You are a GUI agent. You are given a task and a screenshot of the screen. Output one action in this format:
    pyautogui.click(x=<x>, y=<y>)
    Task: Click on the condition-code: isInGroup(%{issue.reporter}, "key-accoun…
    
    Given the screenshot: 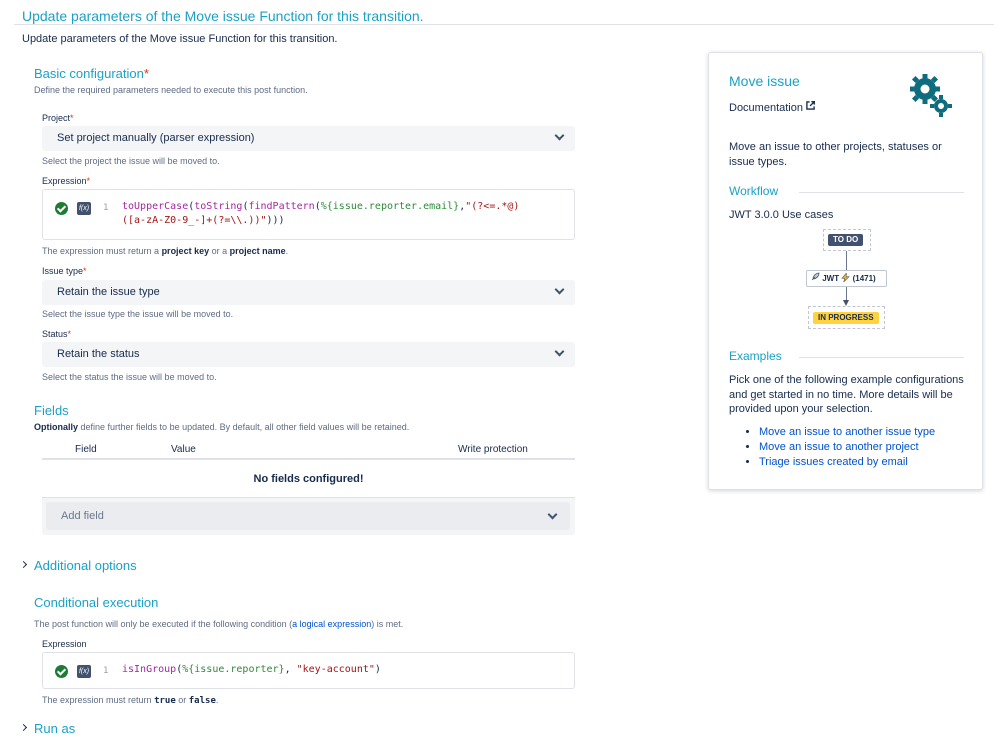 What is the action you would take?
    pyautogui.click(x=251, y=670)
    